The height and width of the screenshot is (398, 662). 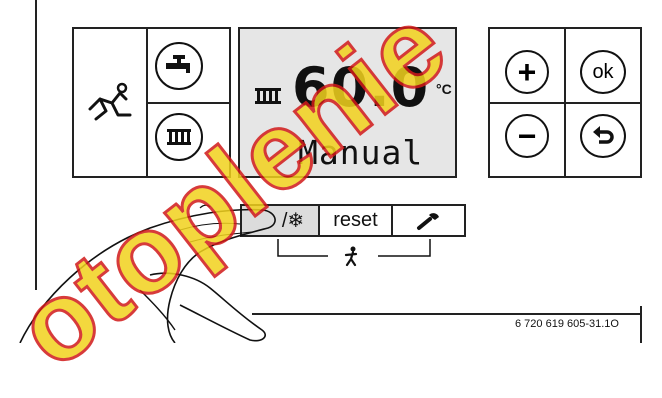 I want to click on reset-label: reset, so click(x=355, y=220).